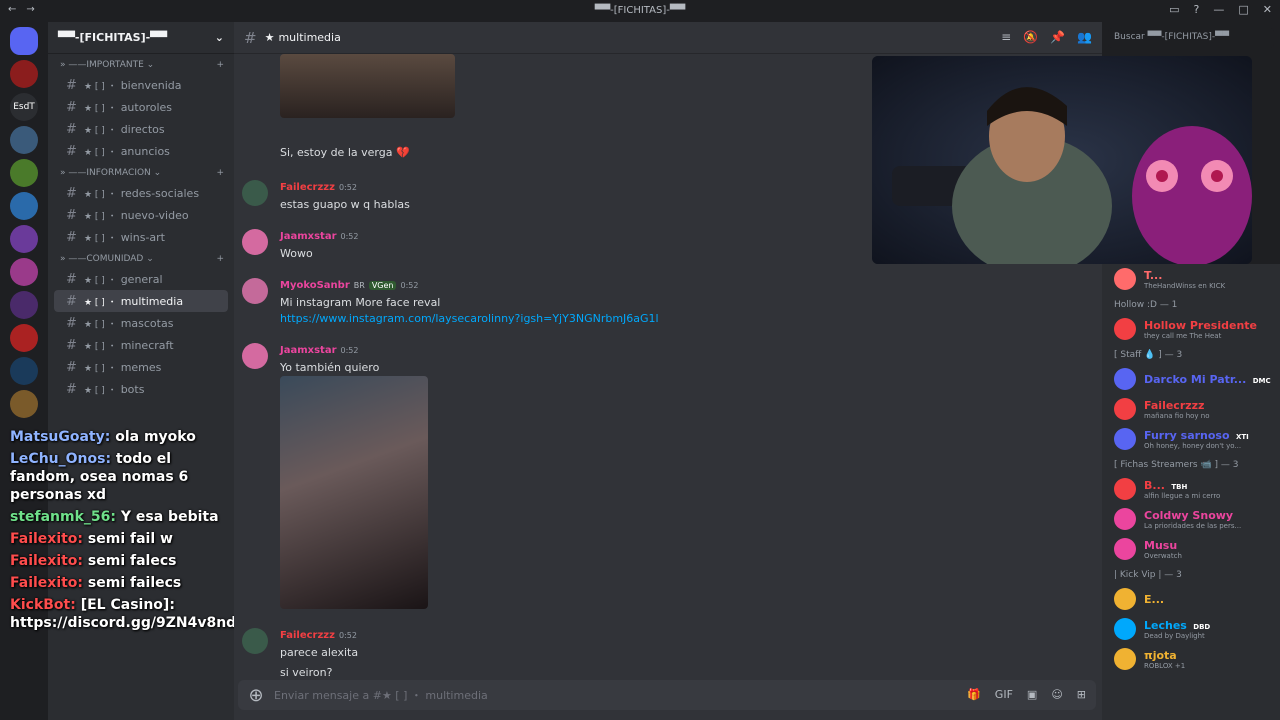  What do you see at coordinates (1081, 694) in the screenshot?
I see `apps-icon: ⊞` at bounding box center [1081, 694].